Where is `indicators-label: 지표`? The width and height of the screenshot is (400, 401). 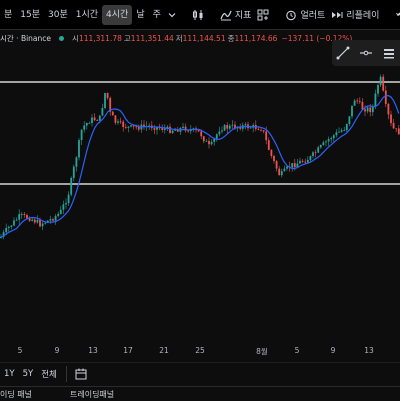 indicators-label: 지표 is located at coordinates (243, 16).